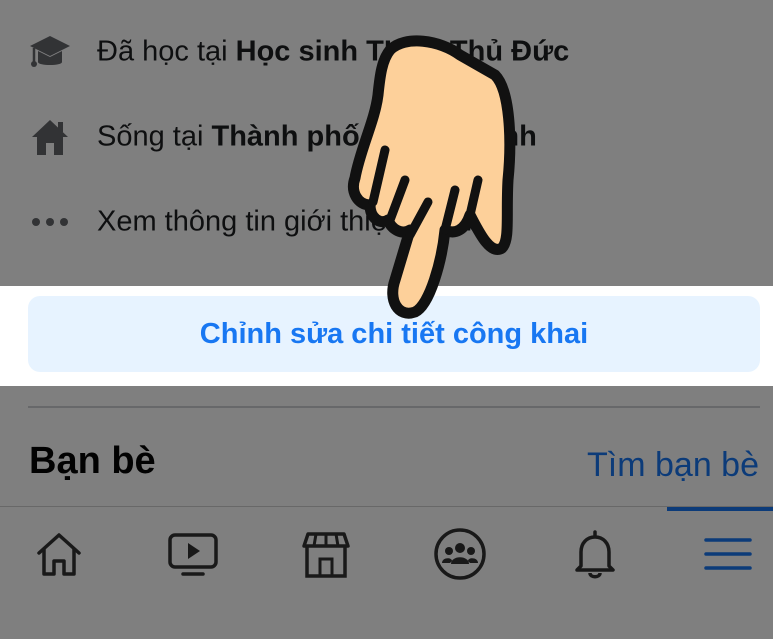  I want to click on residence-row: Sống tại Thành phố Hồ Chí Minh, so click(386, 137).